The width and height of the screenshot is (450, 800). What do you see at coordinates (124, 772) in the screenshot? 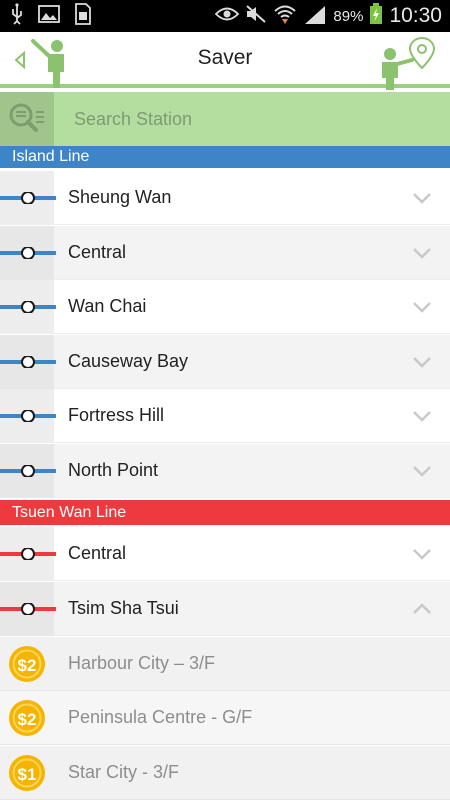
I see `shop-label: Star City - 3/F` at bounding box center [124, 772].